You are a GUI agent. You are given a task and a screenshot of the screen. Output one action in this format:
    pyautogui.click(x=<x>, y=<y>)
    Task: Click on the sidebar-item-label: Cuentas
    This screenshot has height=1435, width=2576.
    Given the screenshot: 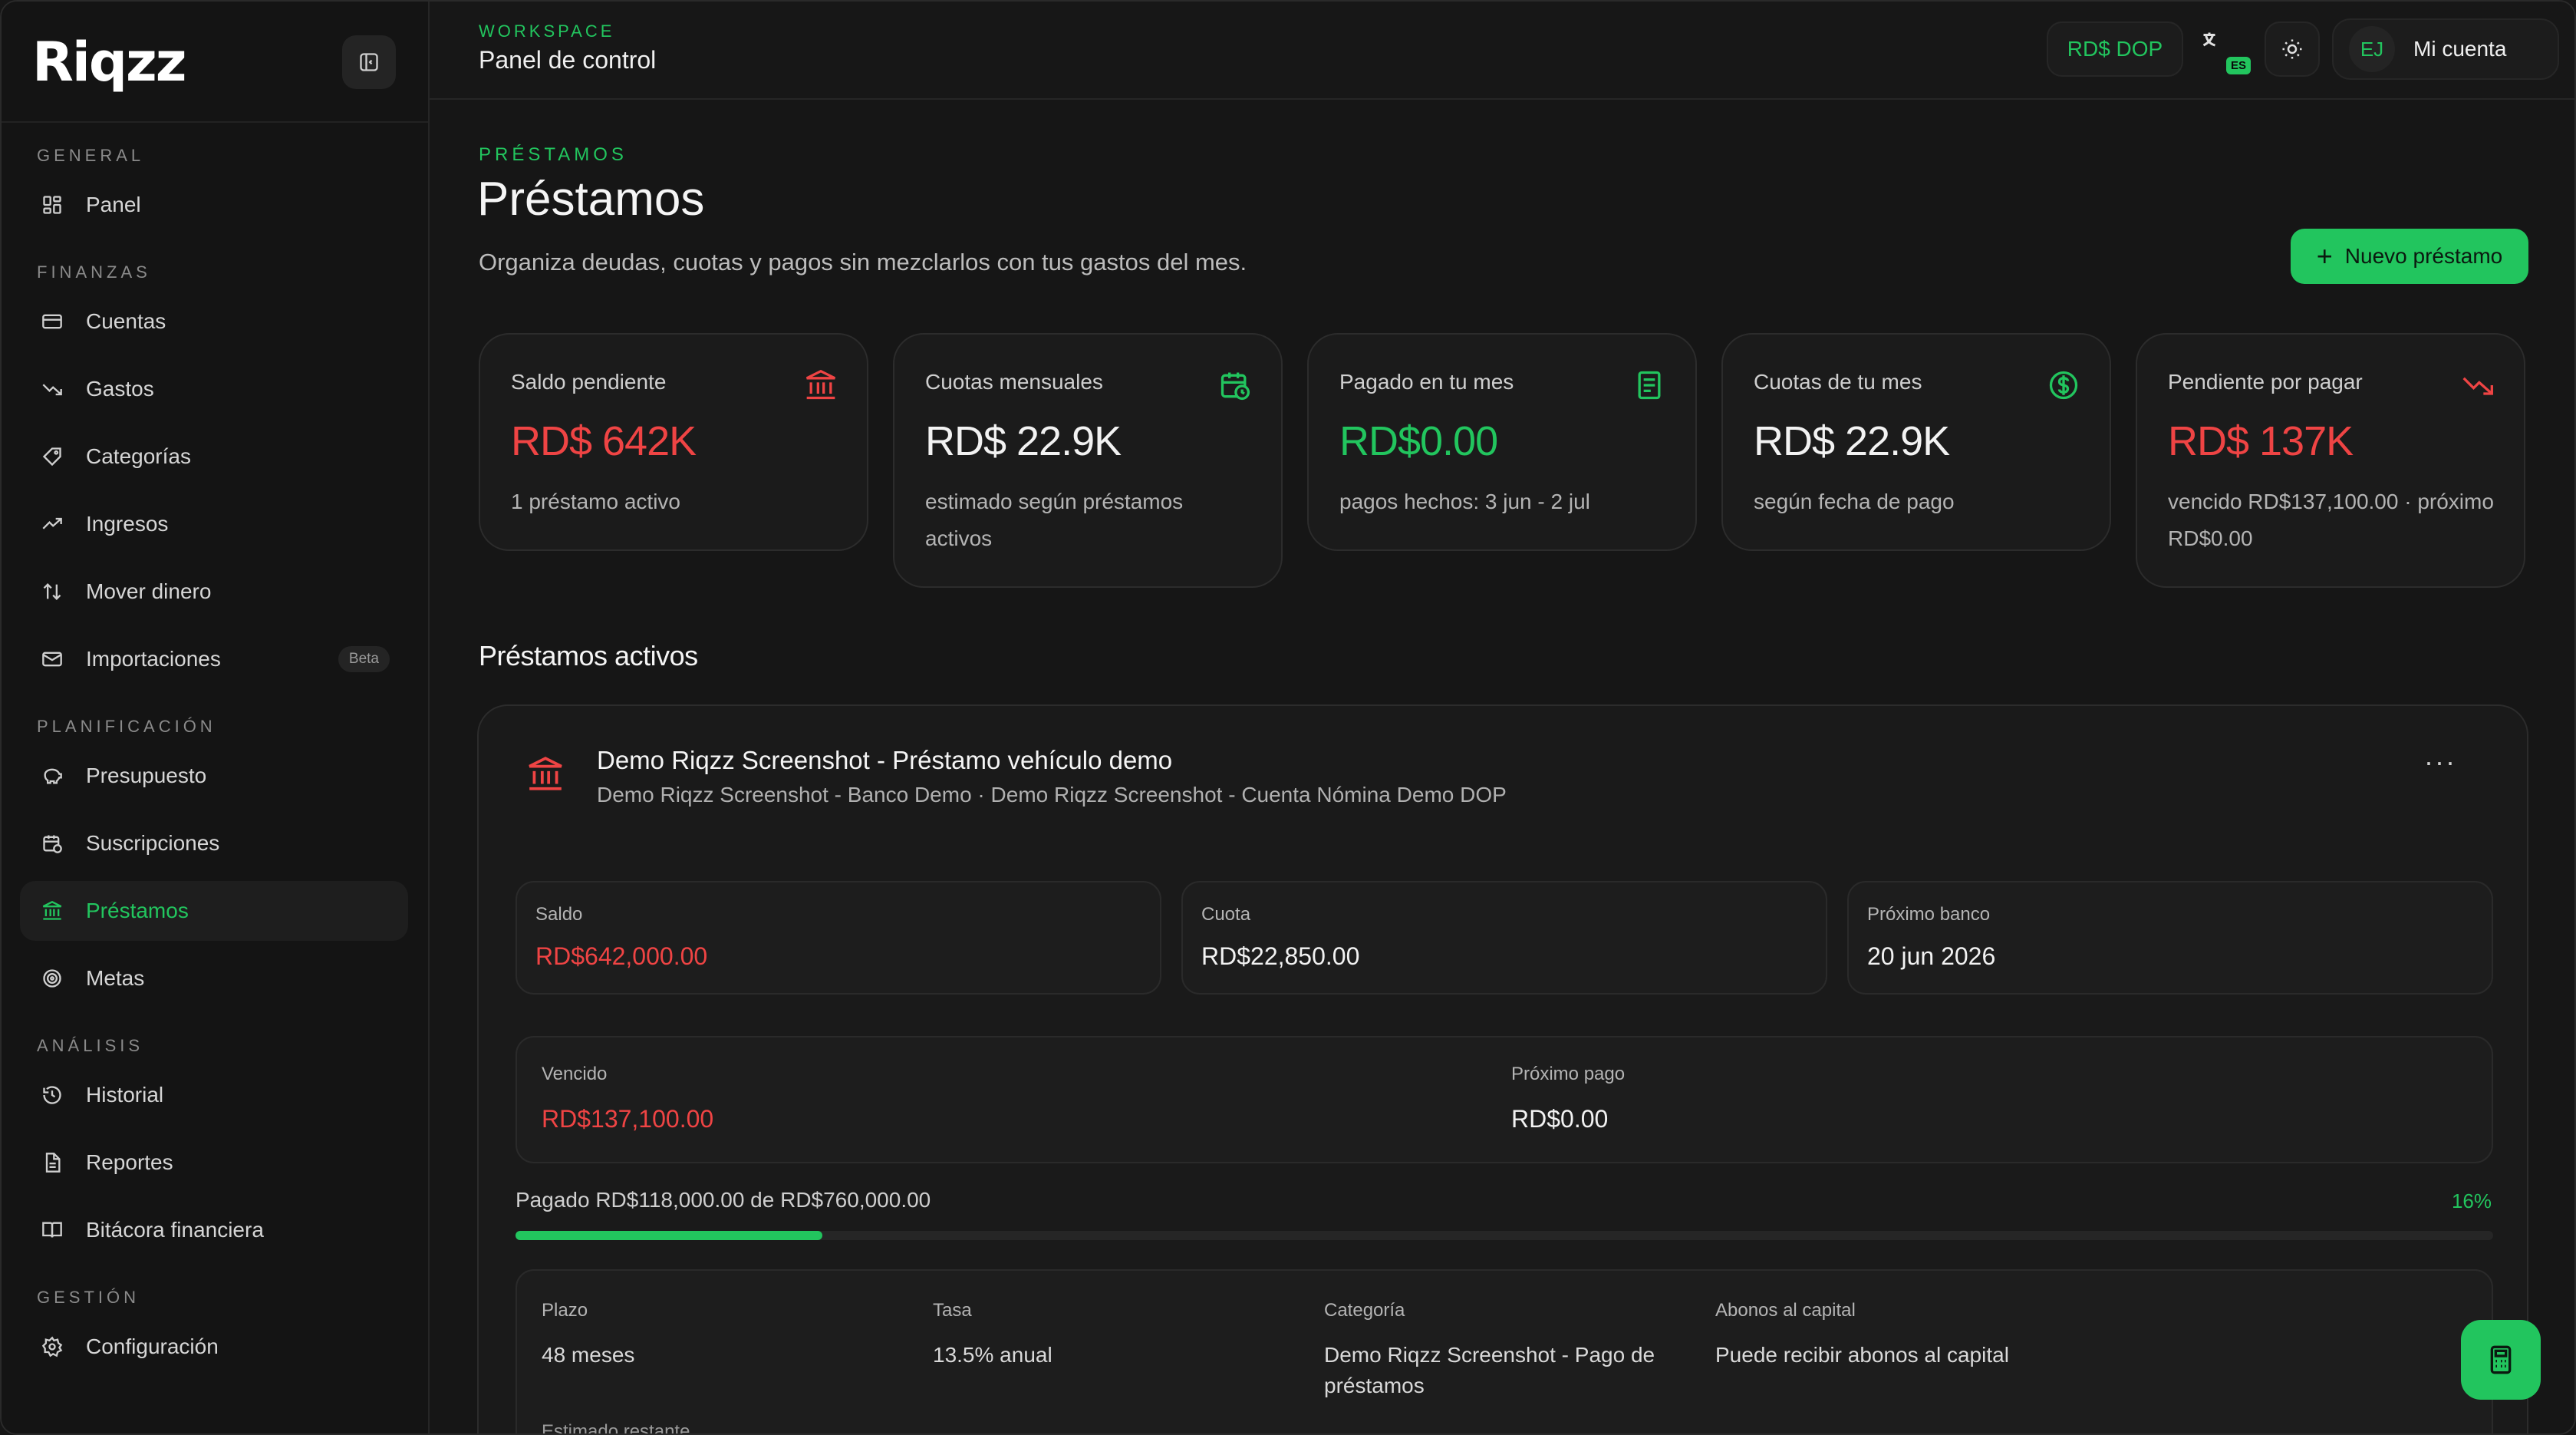 What is the action you would take?
    pyautogui.click(x=126, y=321)
    